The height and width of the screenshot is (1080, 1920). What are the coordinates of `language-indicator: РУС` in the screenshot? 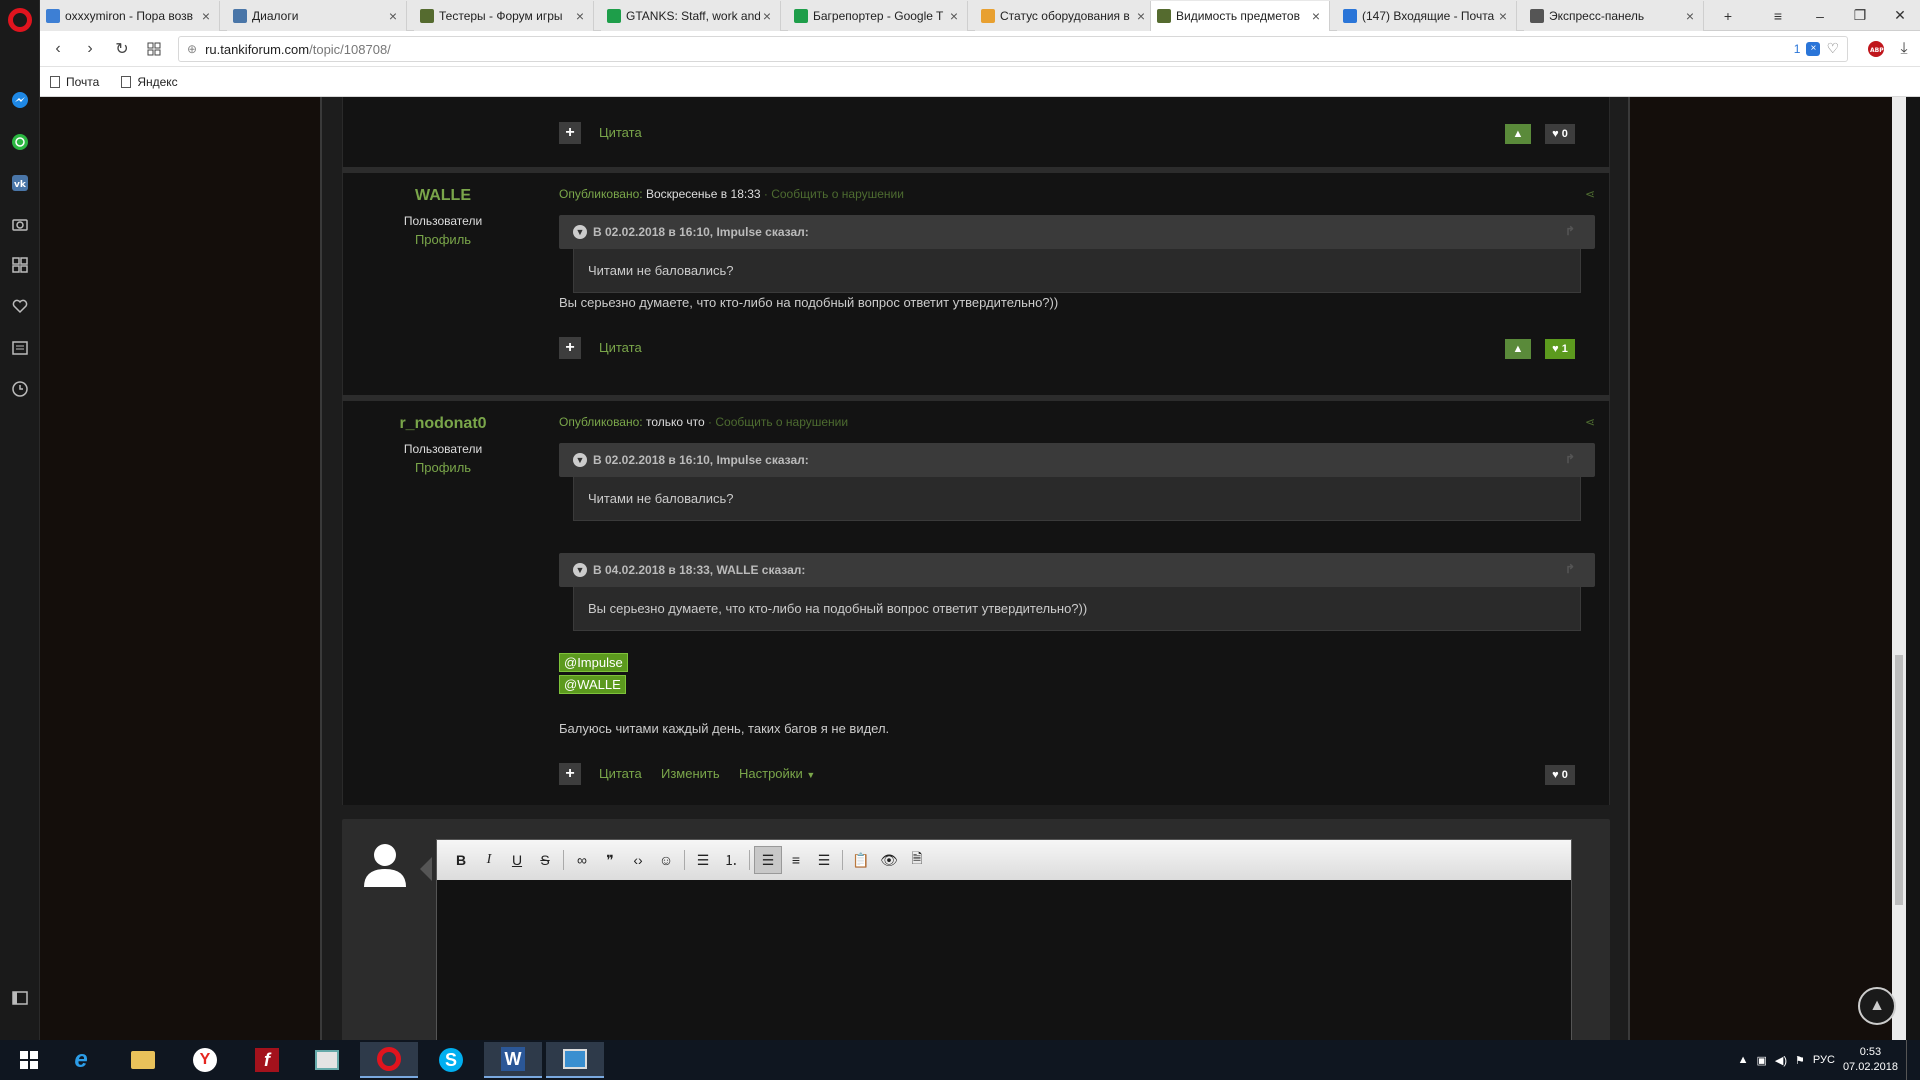 It's located at (1824, 1060).